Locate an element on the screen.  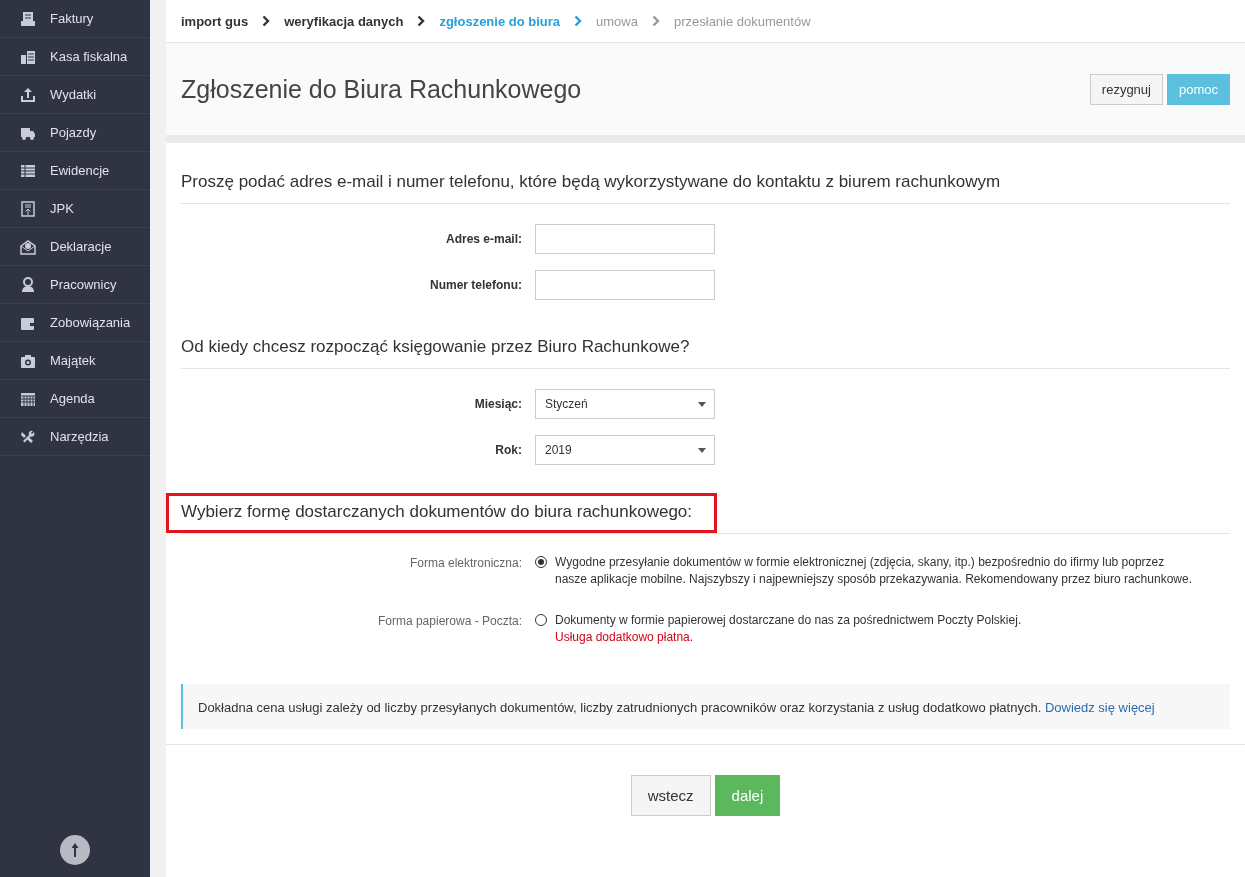
sidebar-item: Kasa fiskalna is located at coordinates (75, 57).